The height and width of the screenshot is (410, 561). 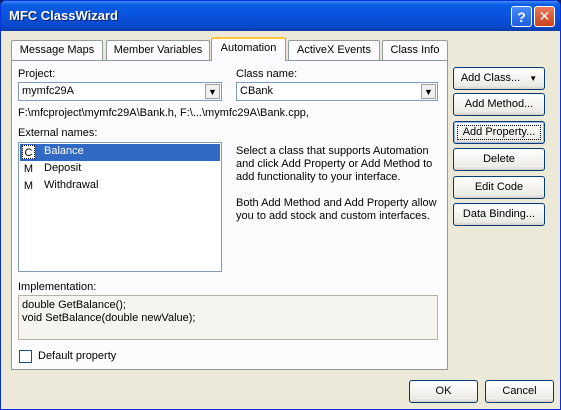 What do you see at coordinates (28, 152) in the screenshot?
I see `item-type-code: C` at bounding box center [28, 152].